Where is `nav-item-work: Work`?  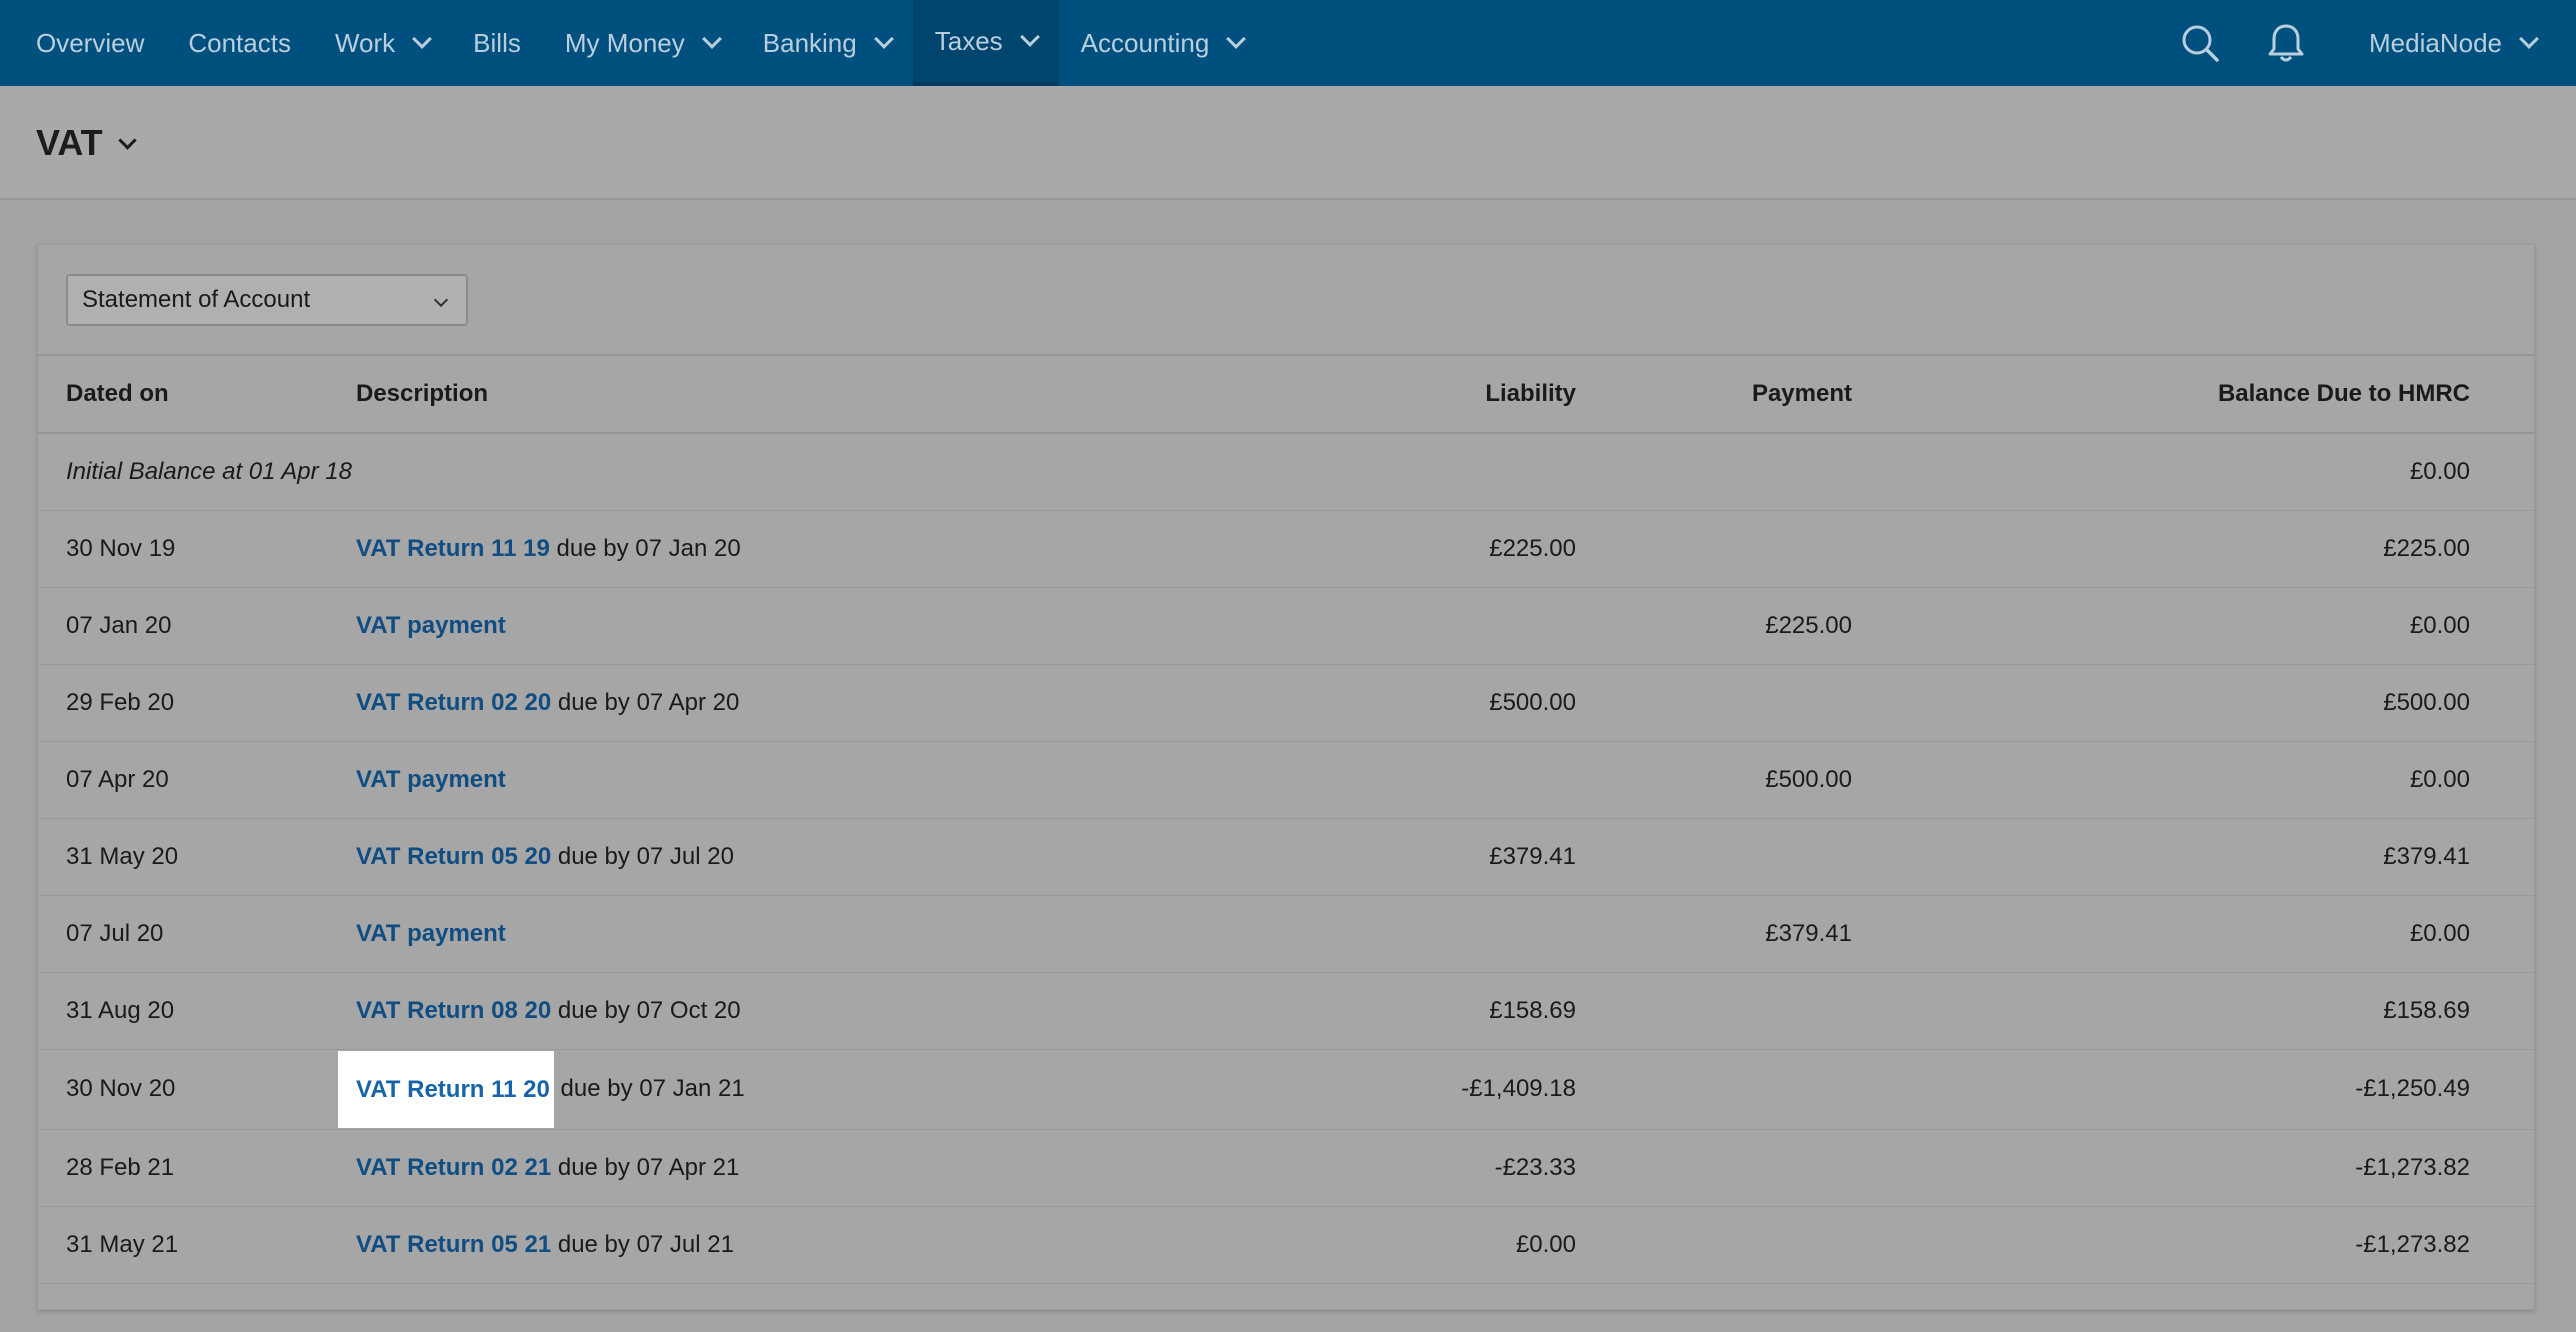
nav-item-work: Work is located at coordinates (382, 43).